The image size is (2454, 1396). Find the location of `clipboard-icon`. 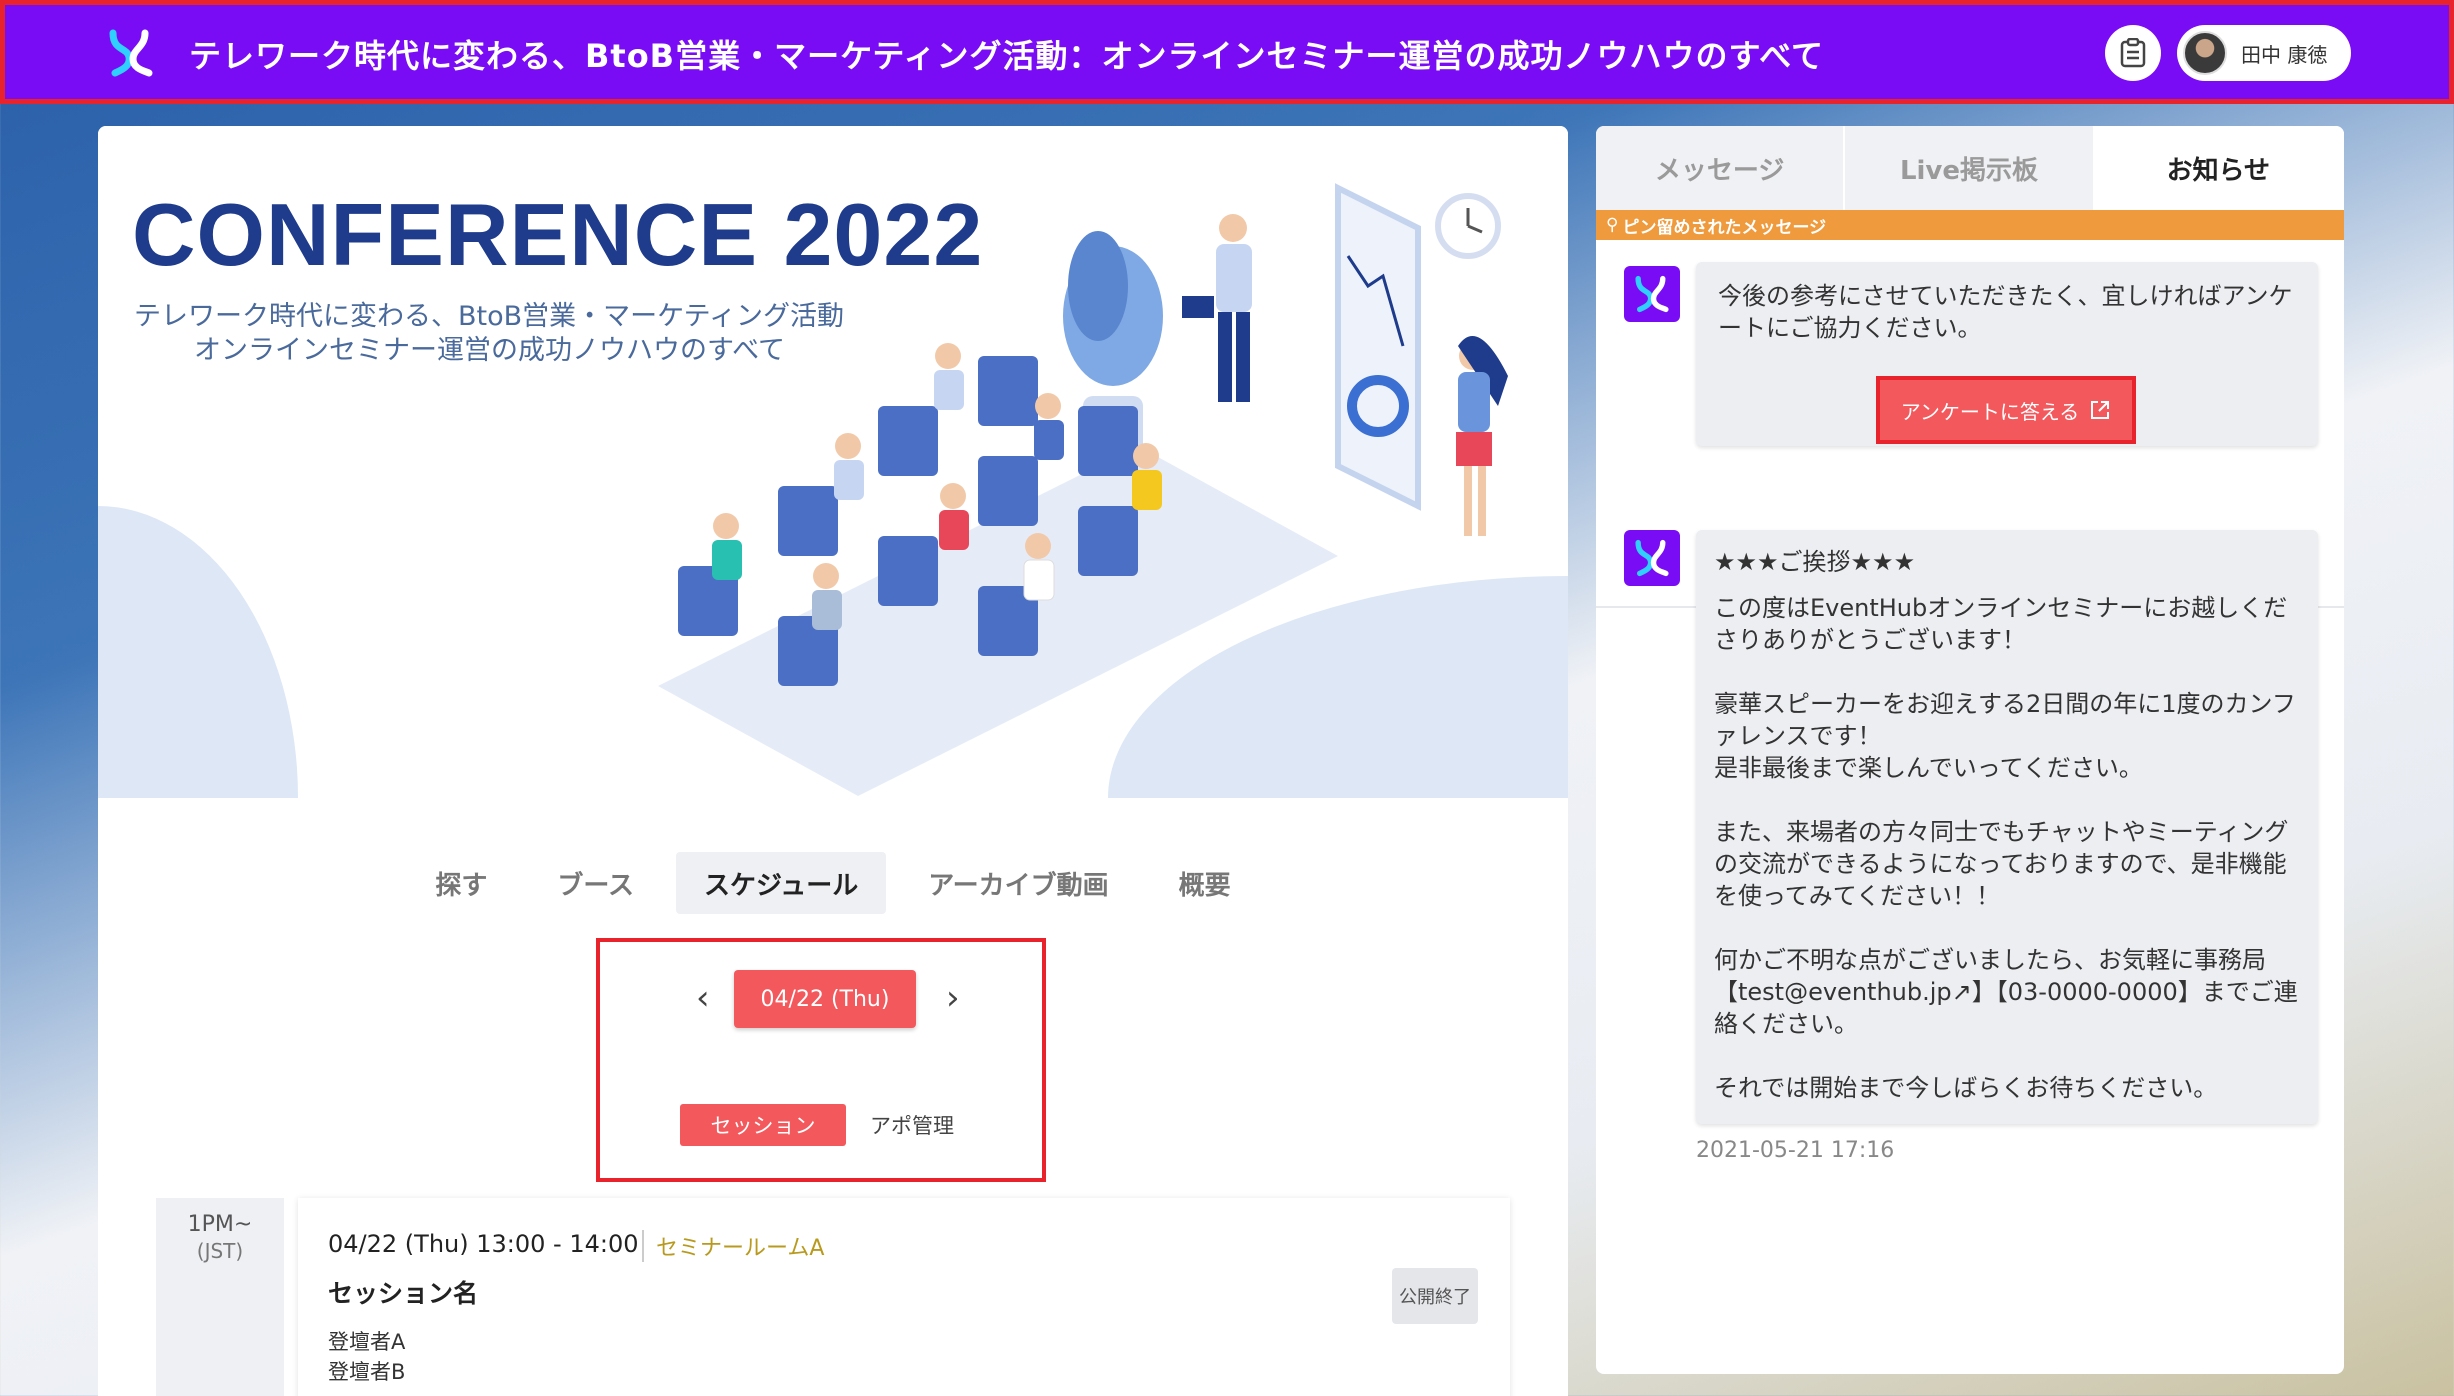

clipboard-icon is located at coordinates (2133, 53).